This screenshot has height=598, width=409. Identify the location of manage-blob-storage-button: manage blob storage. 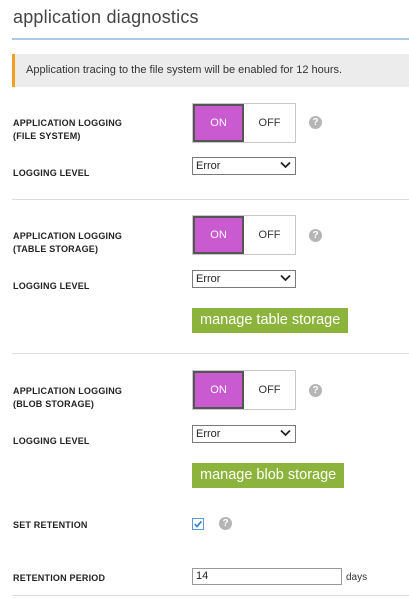
(268, 475).